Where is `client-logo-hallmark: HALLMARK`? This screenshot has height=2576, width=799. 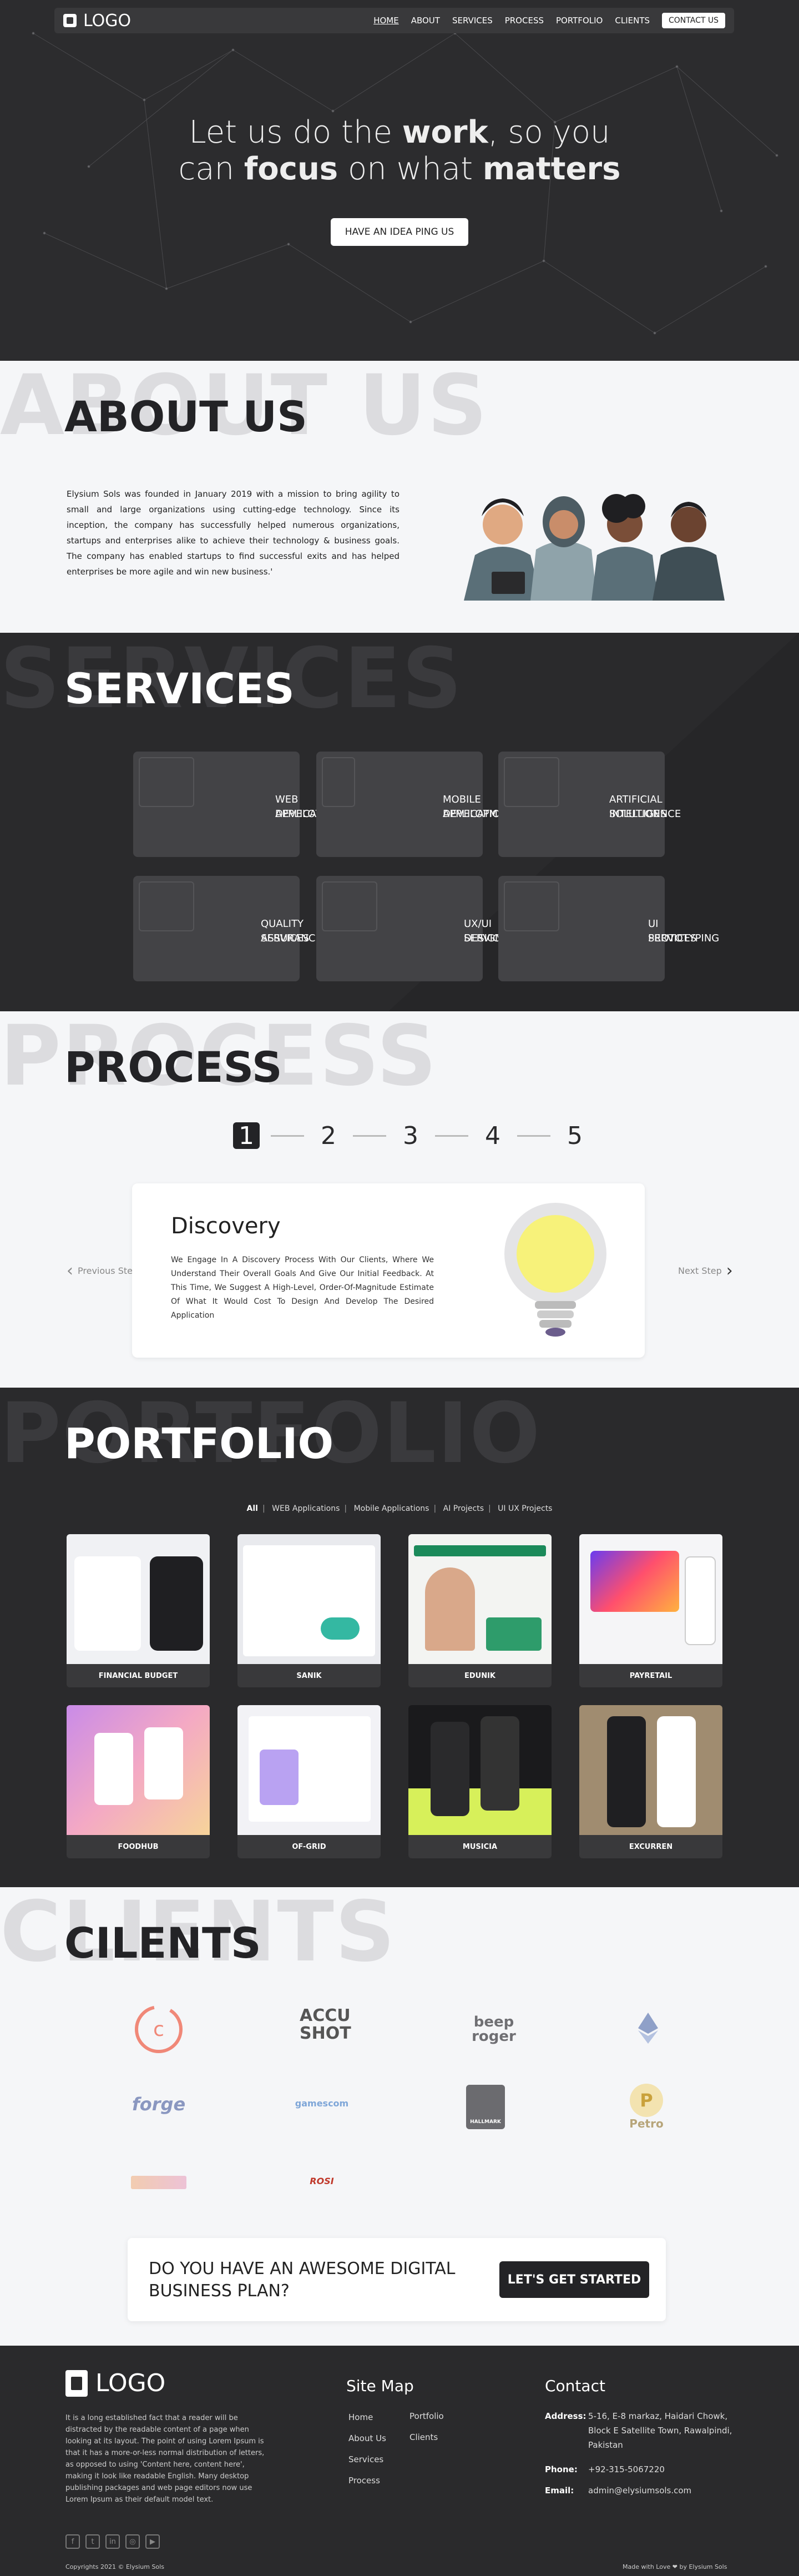
client-logo-hallmark: HALLMARK is located at coordinates (486, 2107).